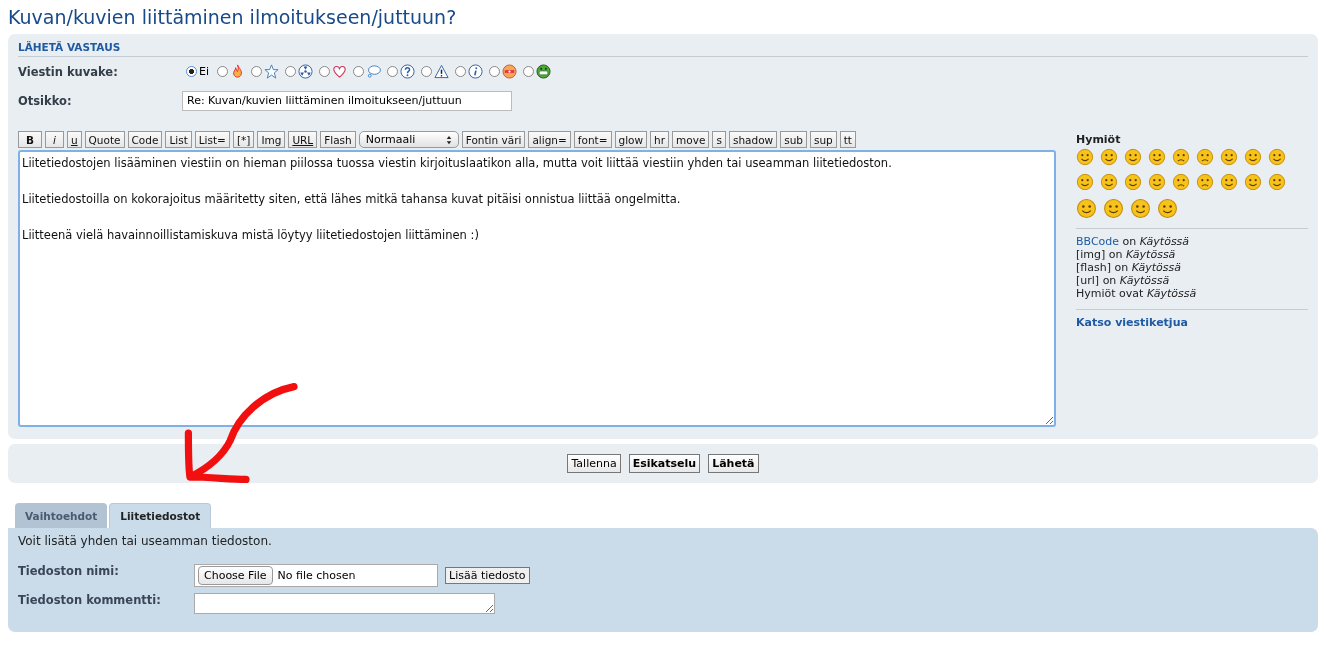  I want to click on format-button: Fontin väri, so click(493, 139).